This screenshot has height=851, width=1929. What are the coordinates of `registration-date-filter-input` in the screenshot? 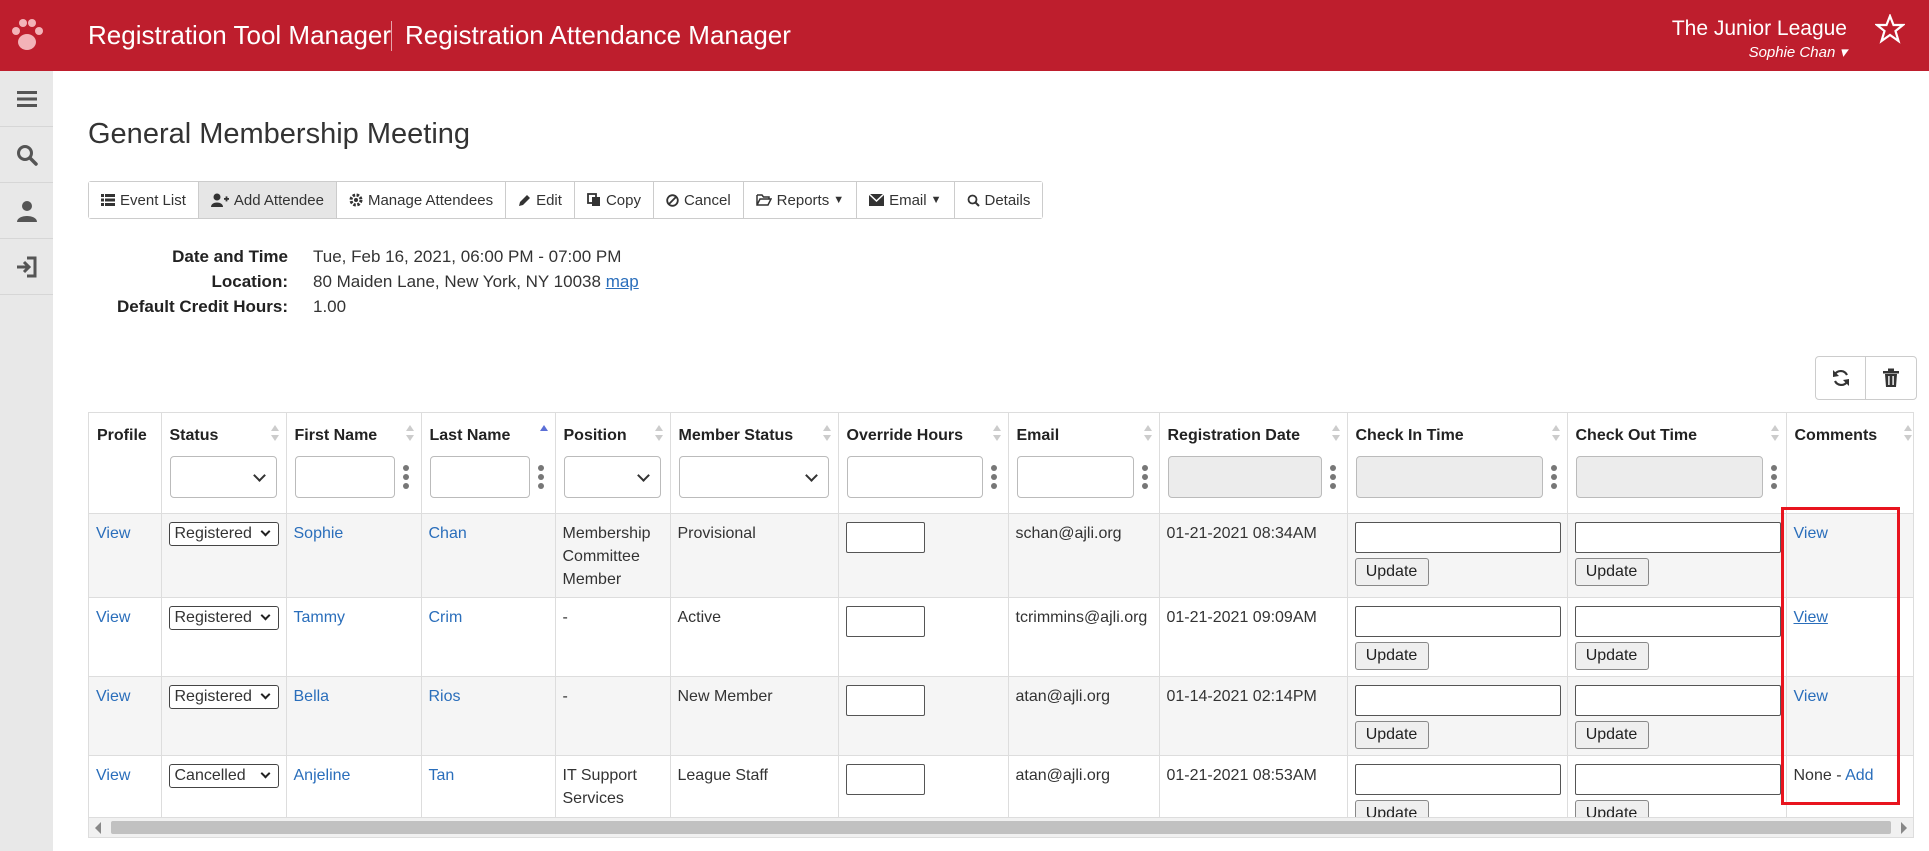 It's located at (1244, 477).